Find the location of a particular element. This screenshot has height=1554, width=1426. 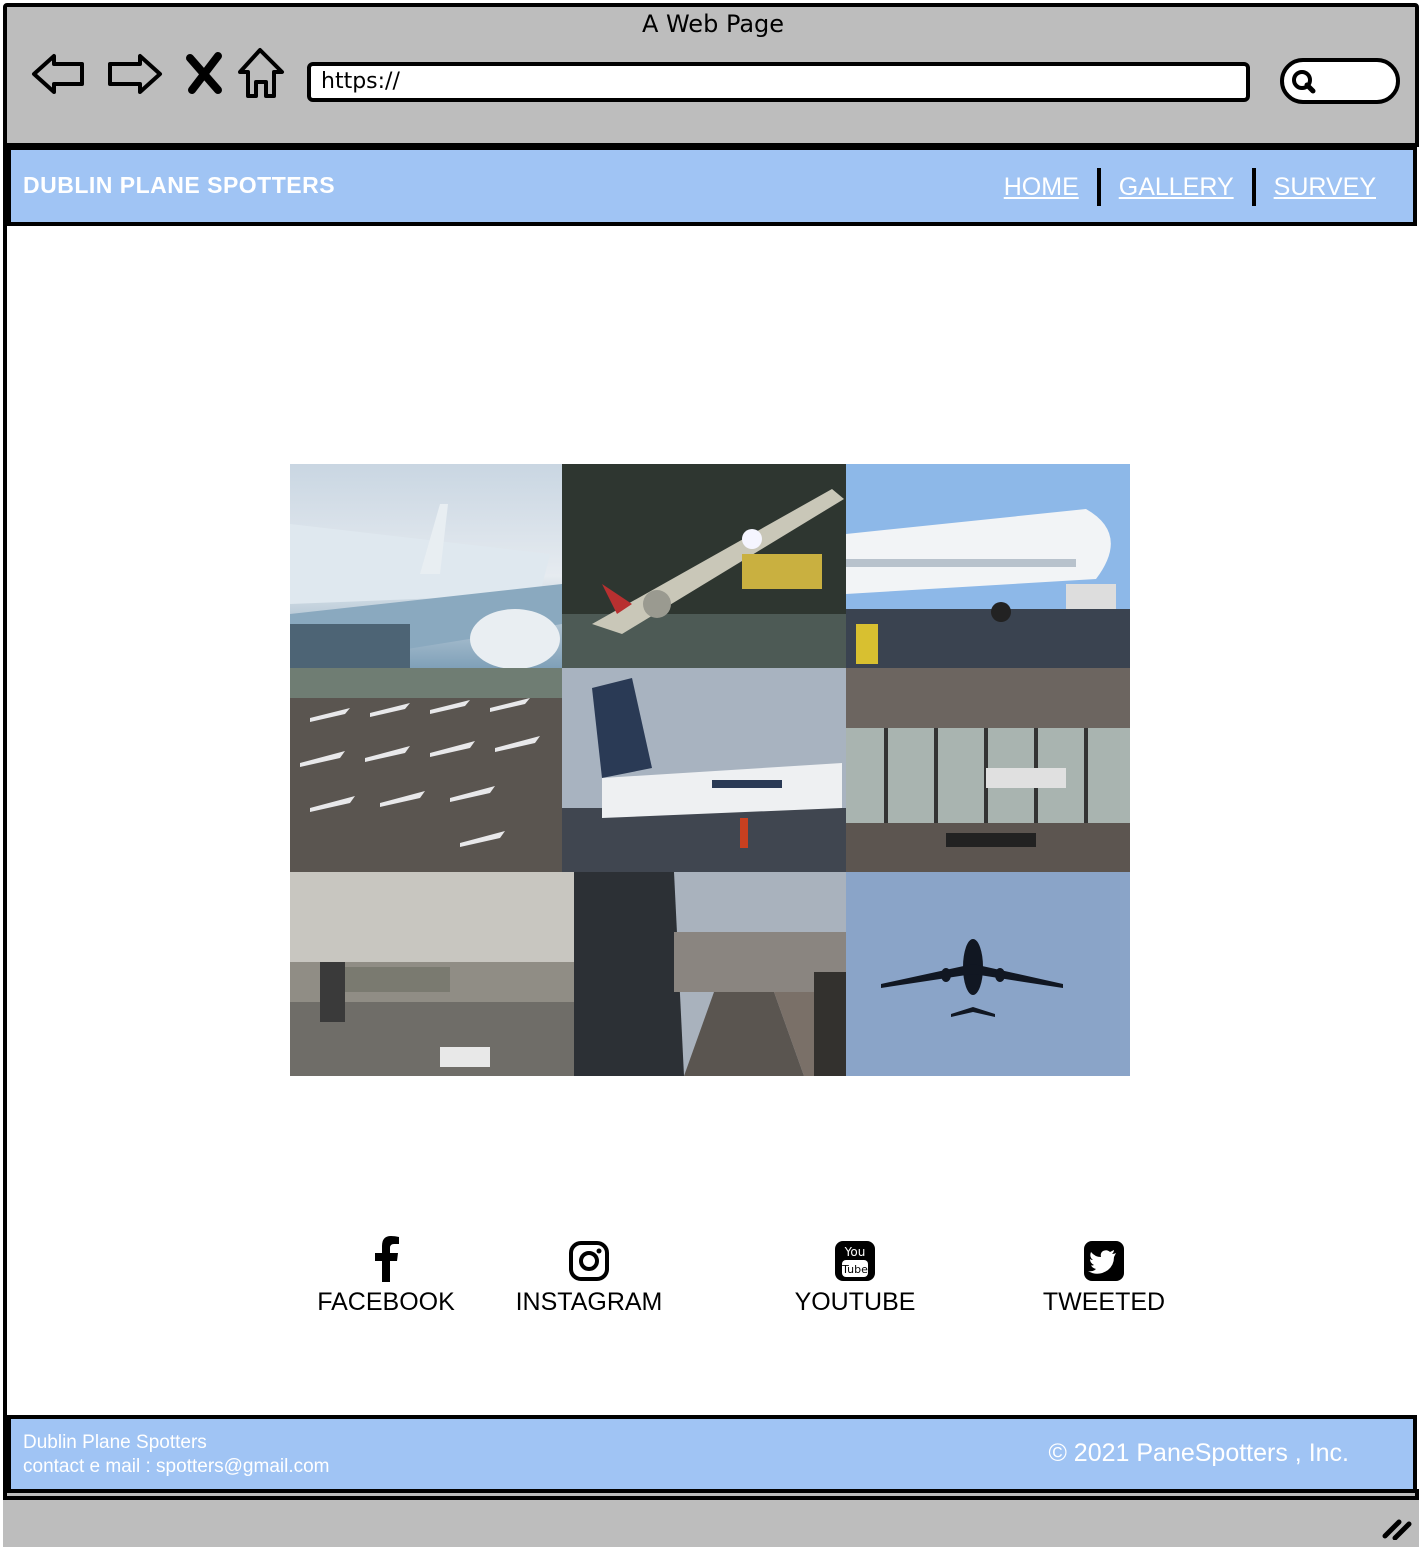

back-icon is located at coordinates (60, 74).